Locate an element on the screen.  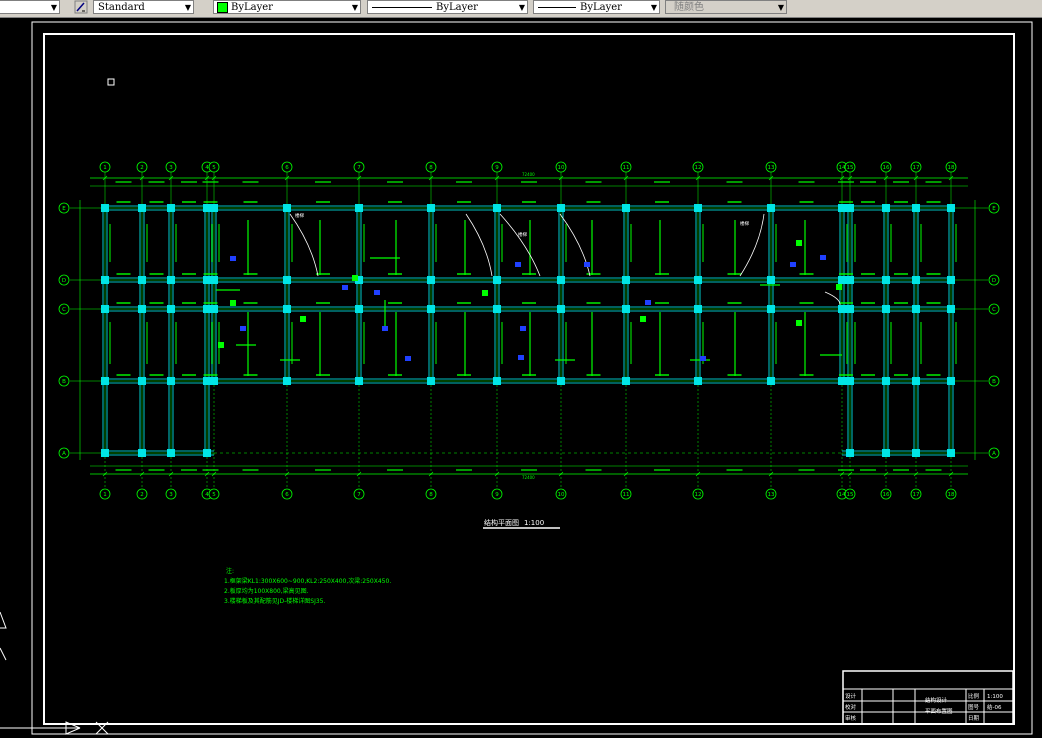
plot-style-dropdown: 随颜色 ▼ is located at coordinates (726, 7).